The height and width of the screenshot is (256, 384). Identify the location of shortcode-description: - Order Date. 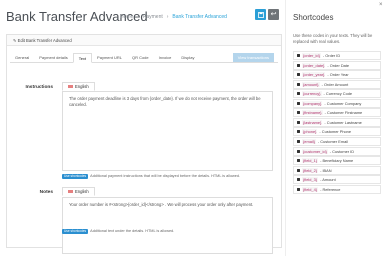
(338, 65).